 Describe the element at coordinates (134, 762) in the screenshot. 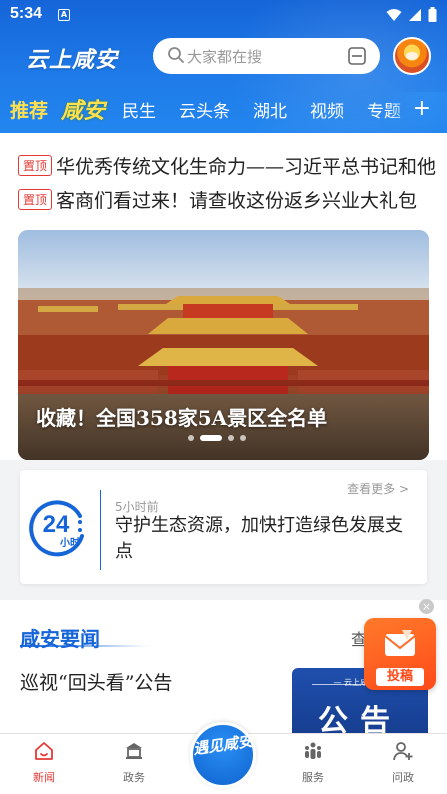

I see `nav-government: 政务` at that location.